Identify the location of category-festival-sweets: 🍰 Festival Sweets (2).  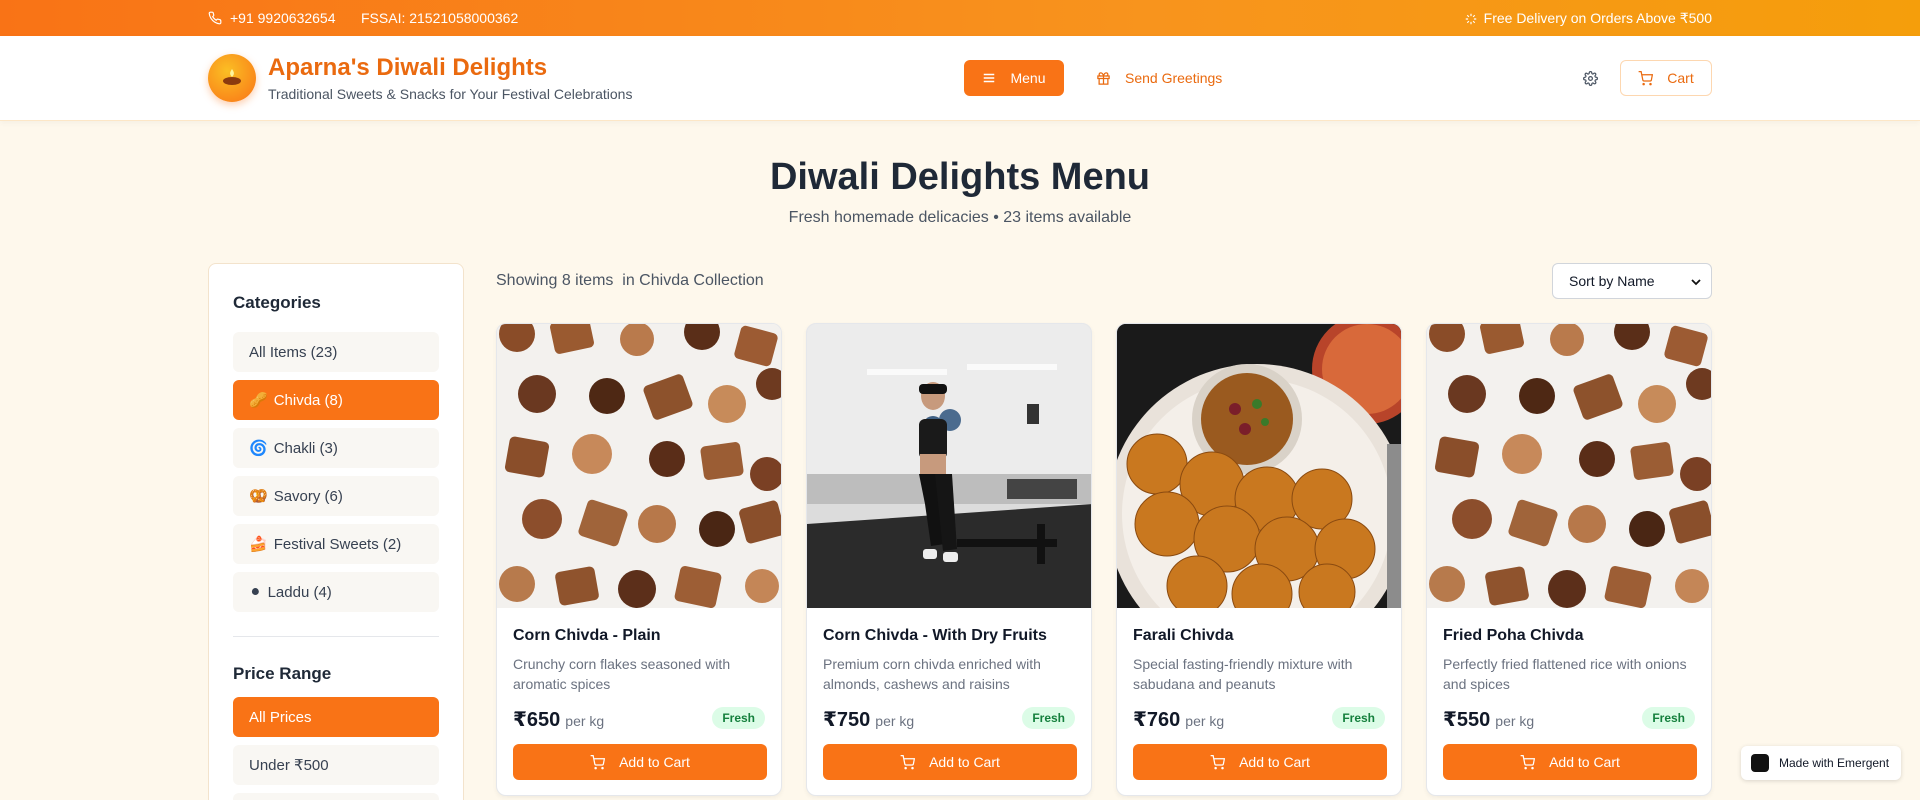
(336, 544).